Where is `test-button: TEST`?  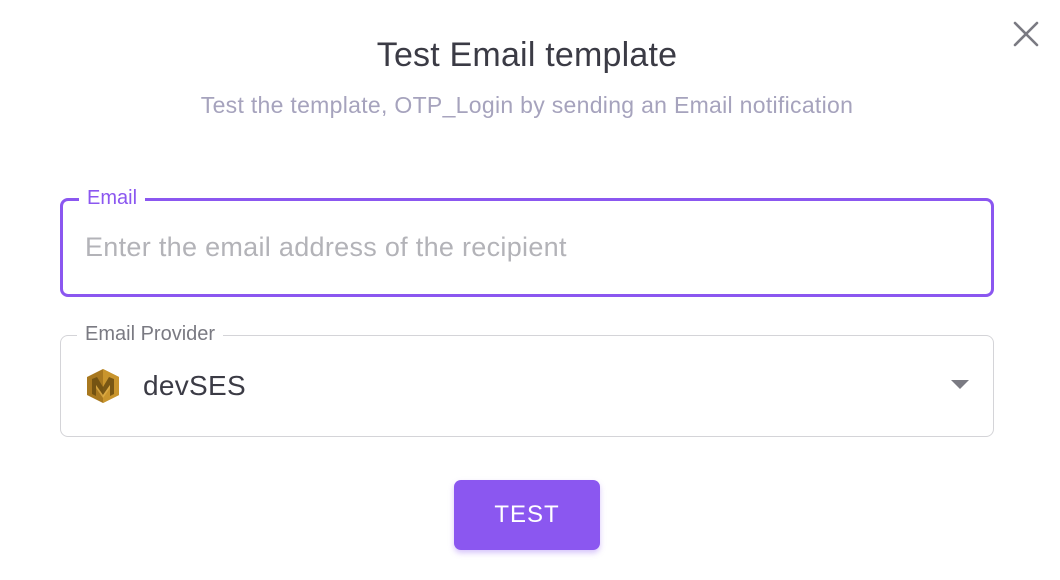
test-button: TEST is located at coordinates (527, 515).